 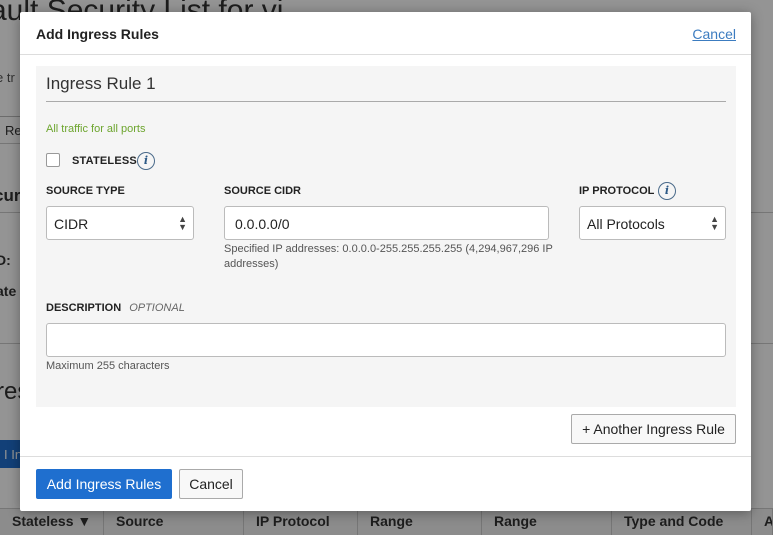 What do you see at coordinates (85, 191) in the screenshot?
I see `source-type-label: SOURCE TYPE` at bounding box center [85, 191].